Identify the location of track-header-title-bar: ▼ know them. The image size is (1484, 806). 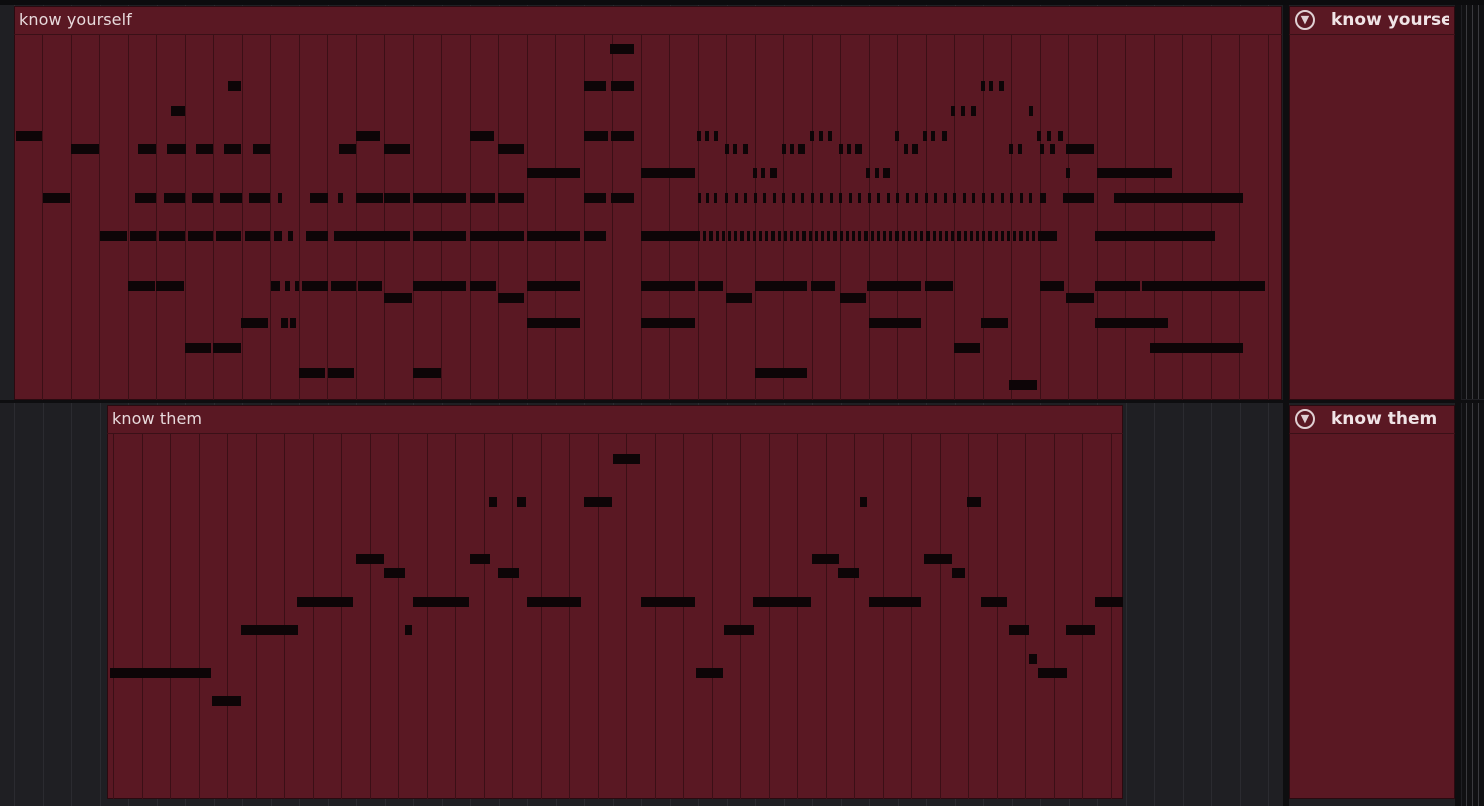
(1372, 419).